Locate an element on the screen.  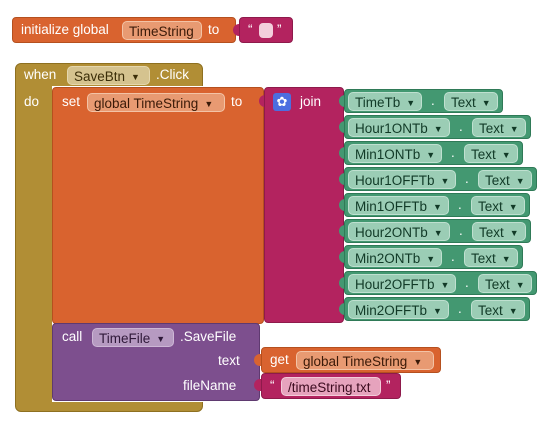
filename-value: /timeString.txt is located at coordinates (329, 387).